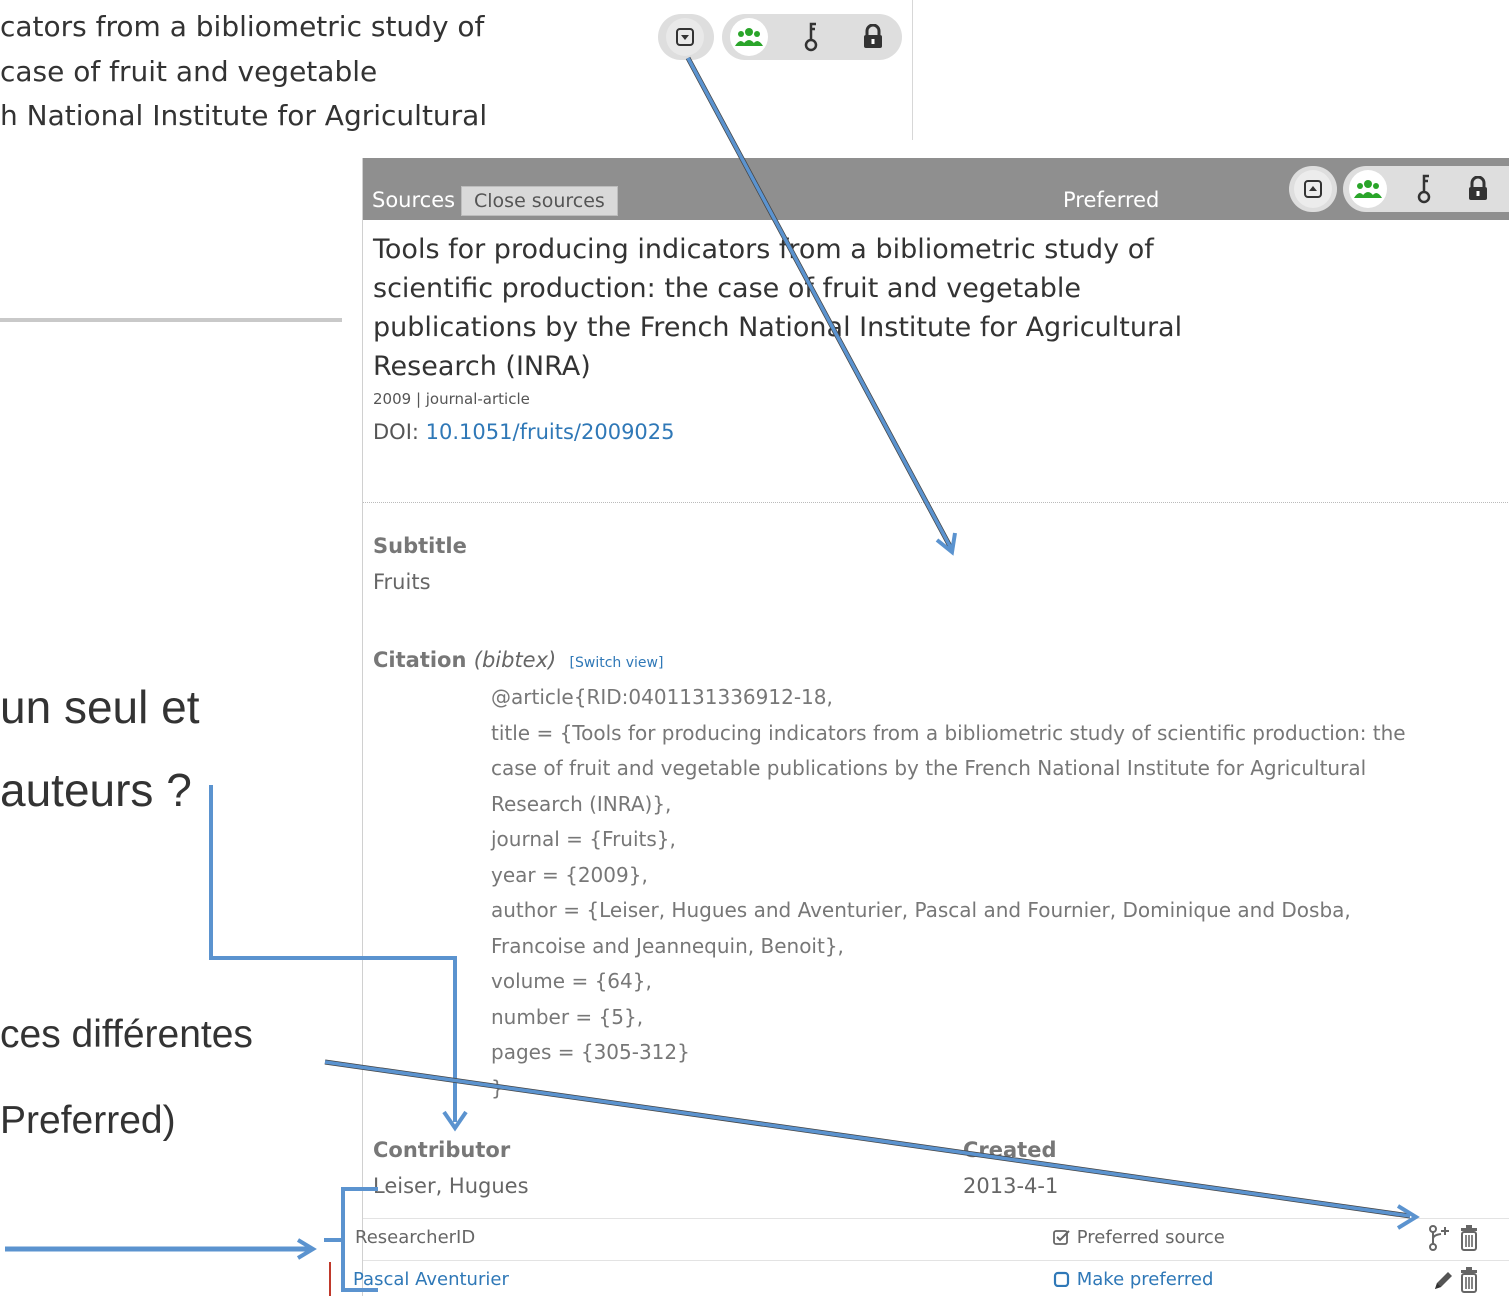  I want to click on annotation-bracket, so click(351, 1239).